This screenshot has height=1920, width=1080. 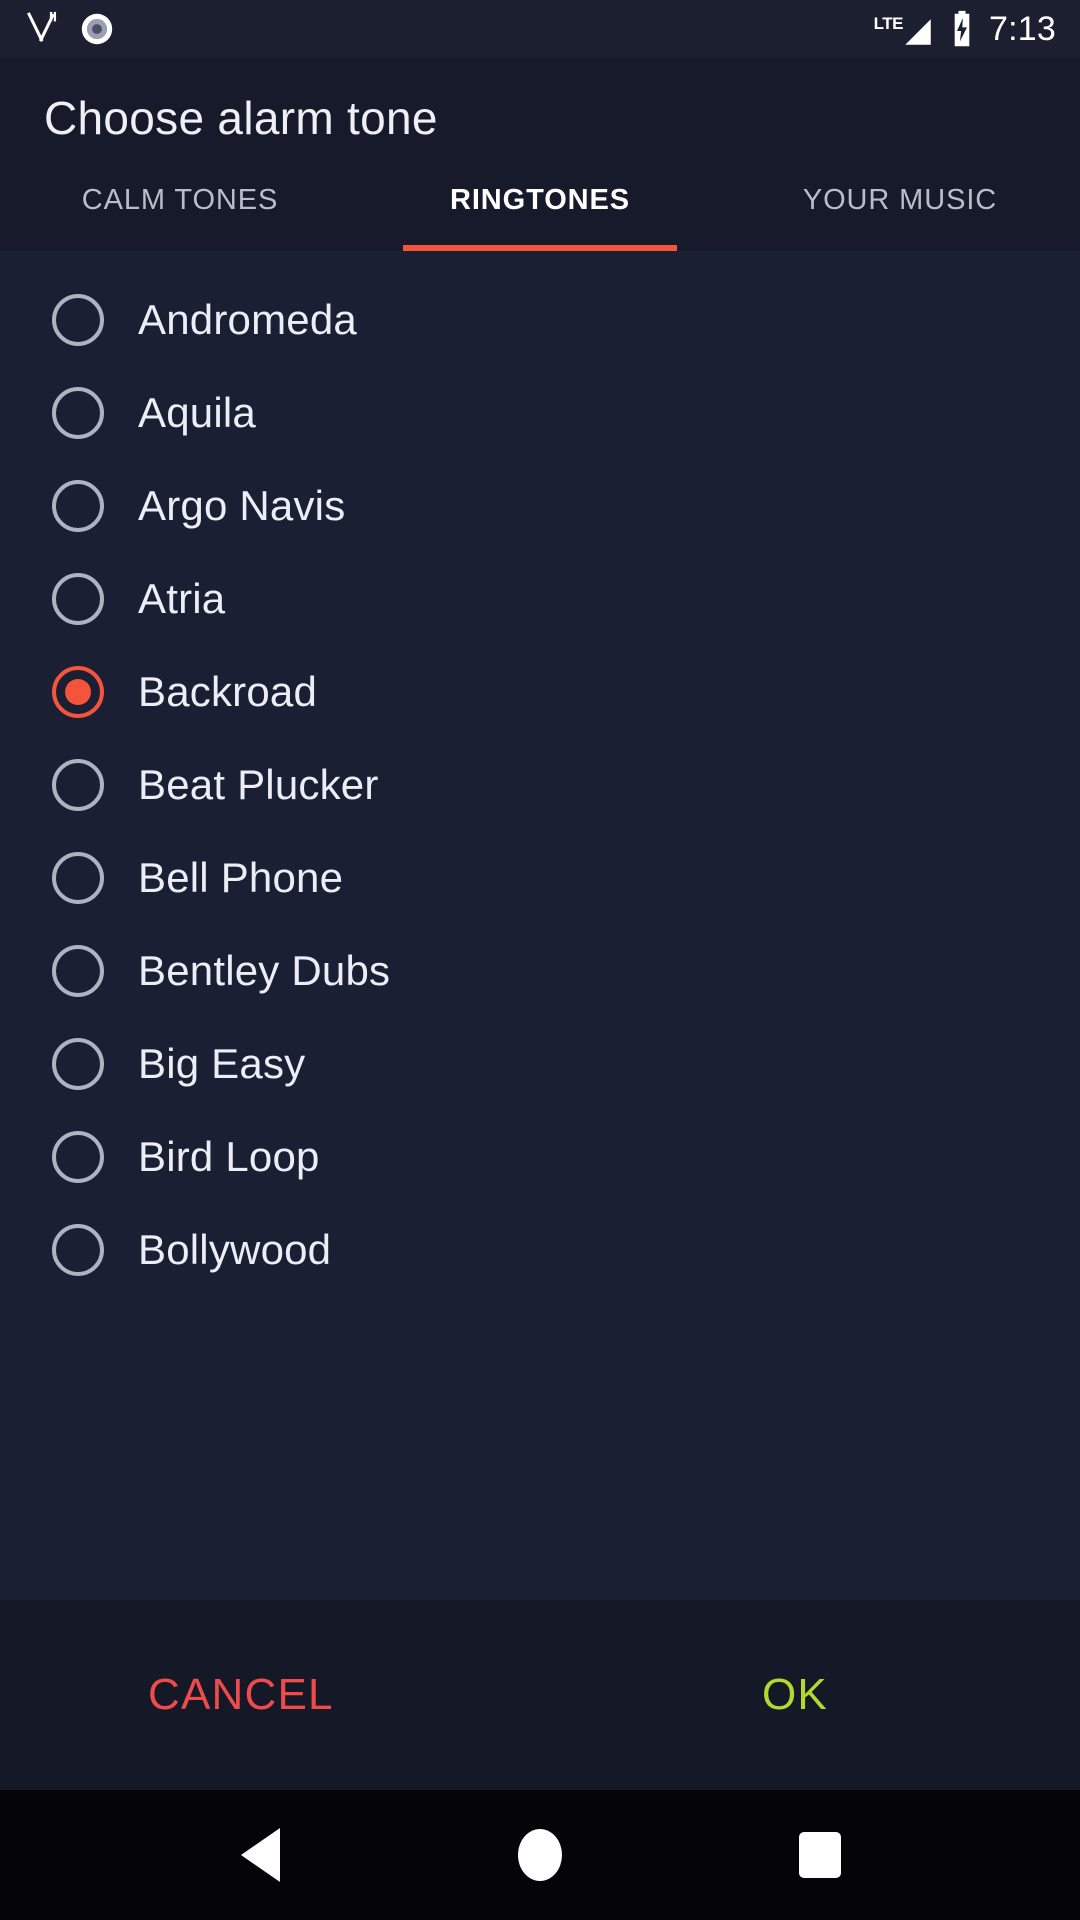 What do you see at coordinates (540, 505) in the screenshot?
I see `list-item: Argo Navis` at bounding box center [540, 505].